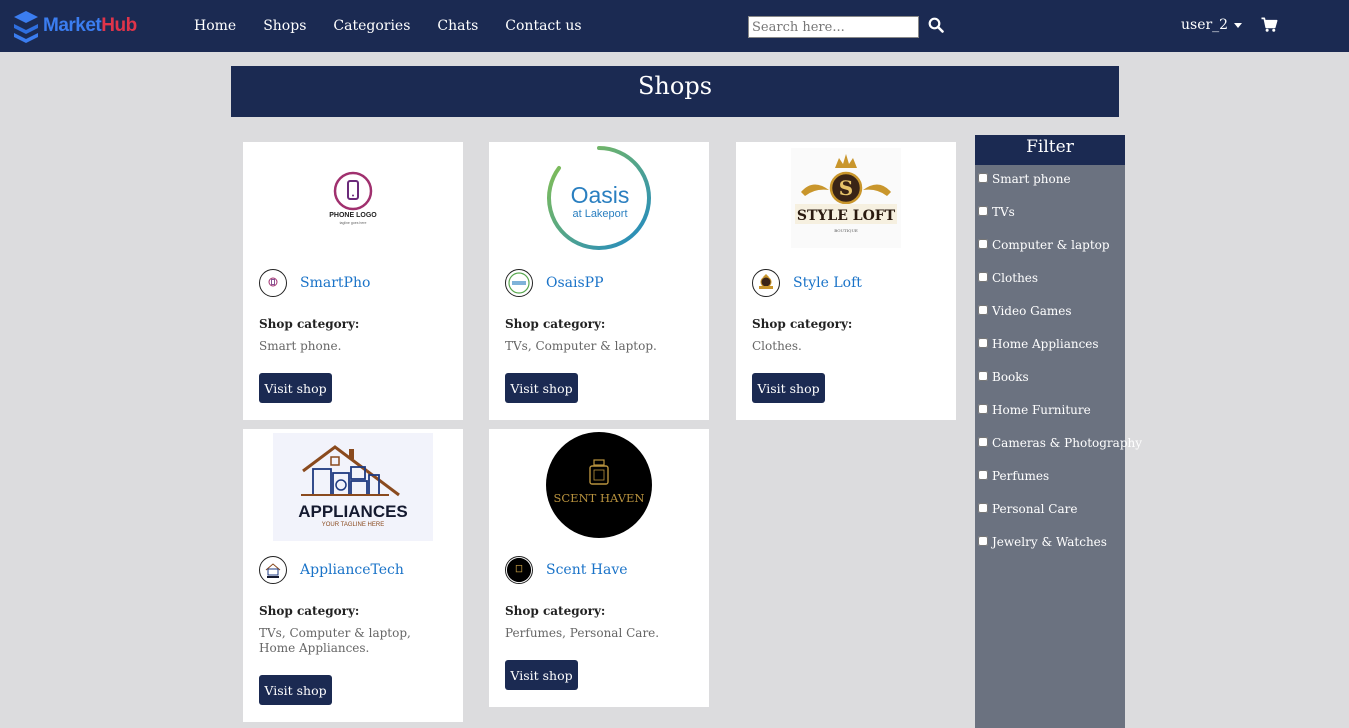 The width and height of the screenshot is (1349, 728). Describe the element at coordinates (675, 86) in the screenshot. I see `page-title: Shops` at that location.